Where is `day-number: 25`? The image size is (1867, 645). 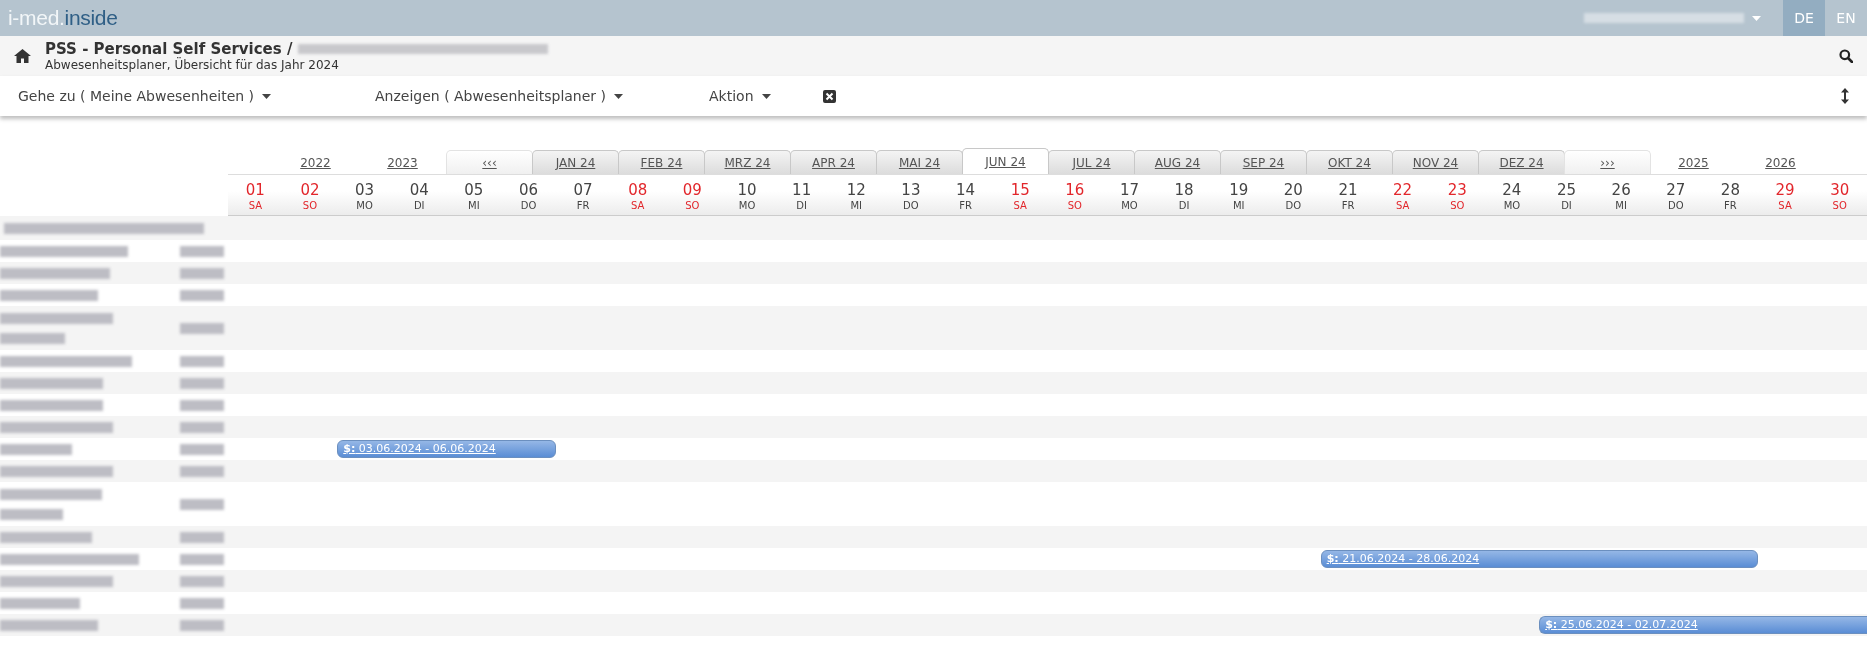
day-number: 25 is located at coordinates (1566, 189).